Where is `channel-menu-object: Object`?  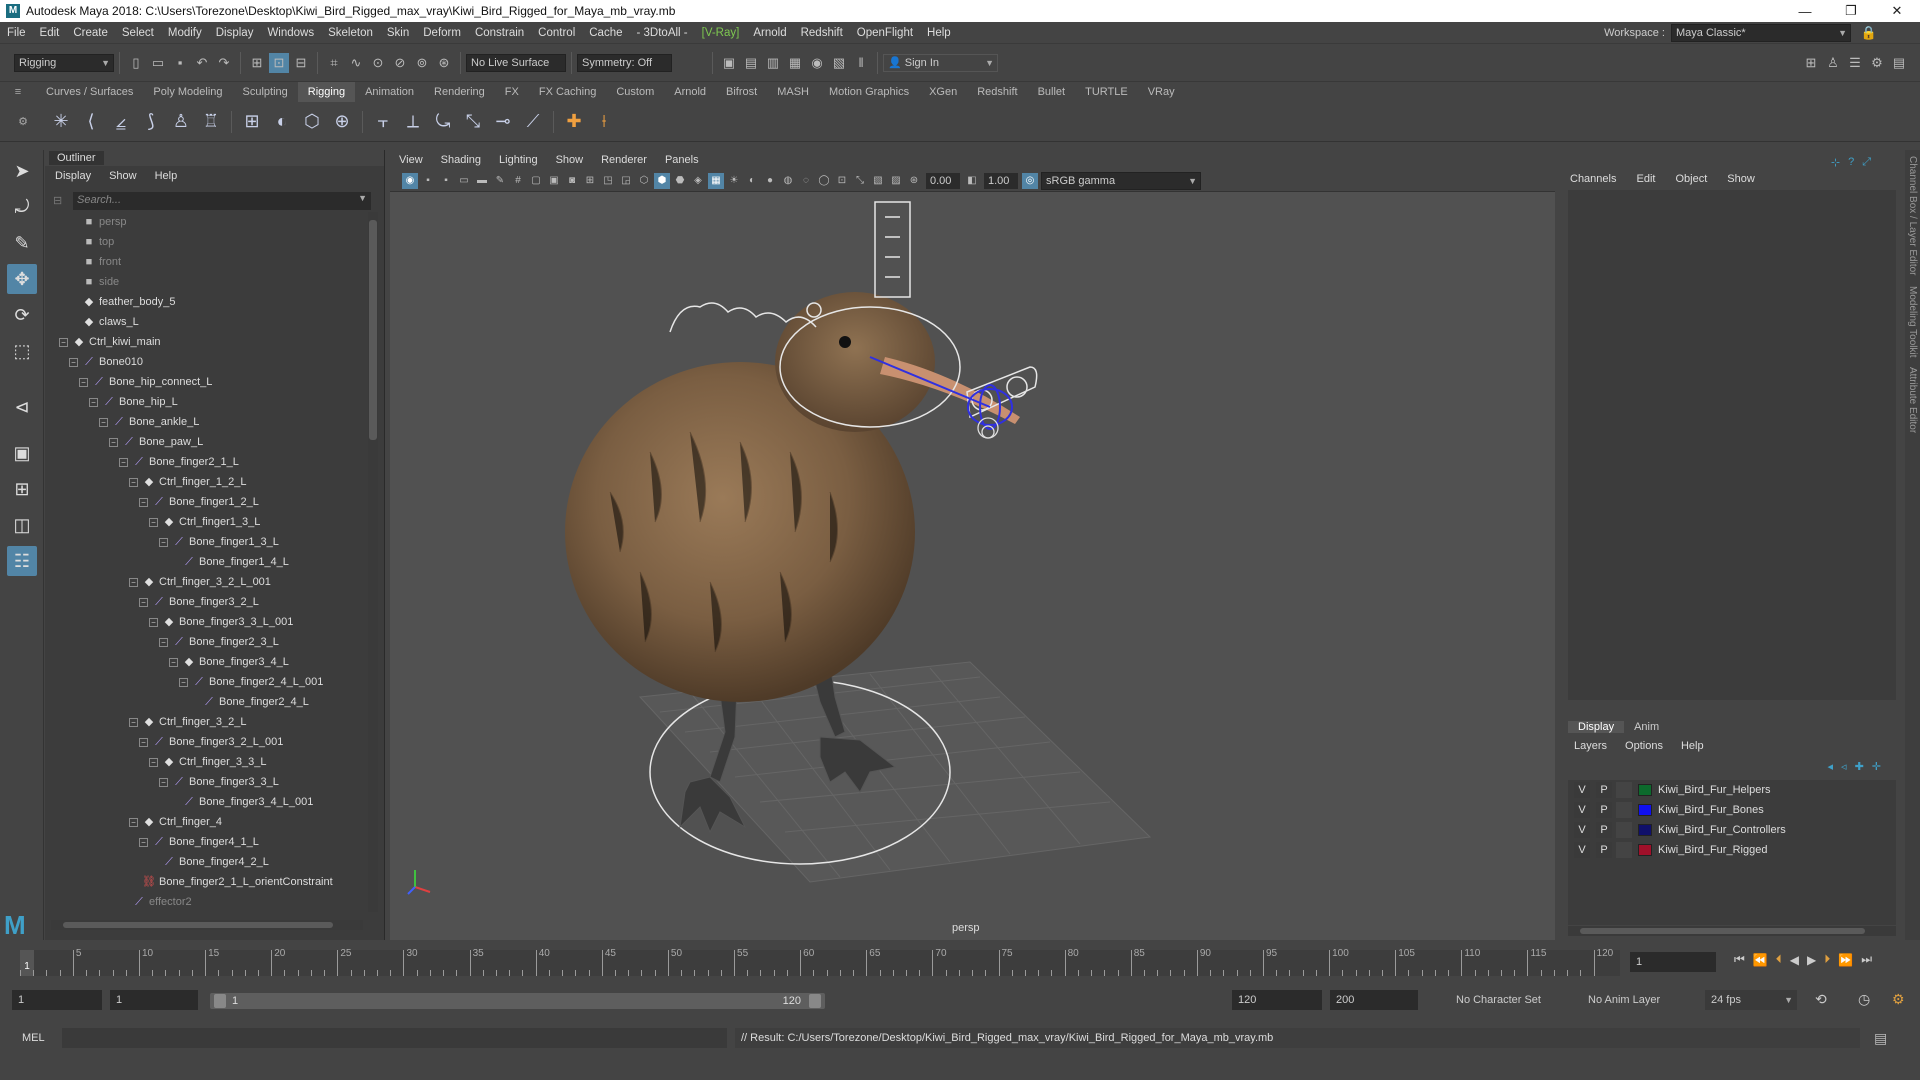
channel-menu-object: Object is located at coordinates (1691, 179).